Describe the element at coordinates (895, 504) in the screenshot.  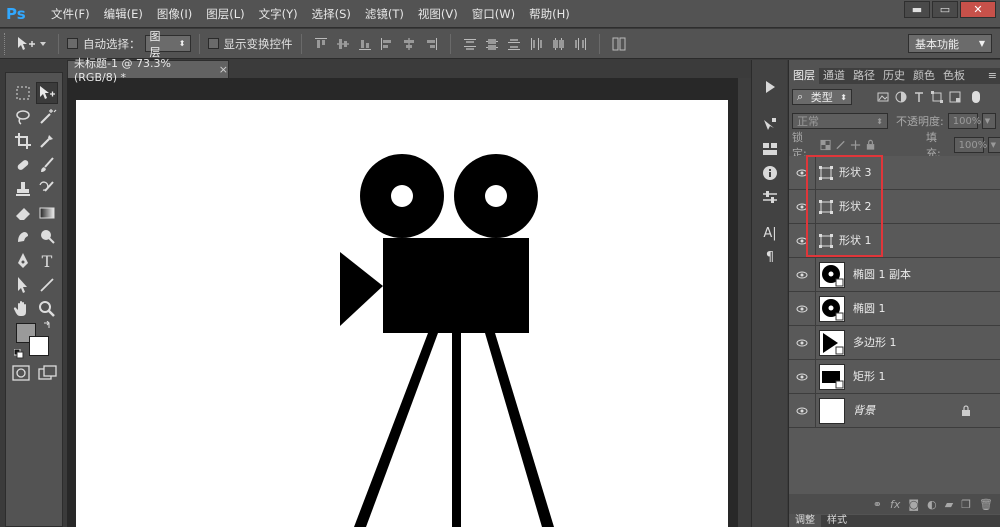
I see `layer-style-icon: fx` at that location.